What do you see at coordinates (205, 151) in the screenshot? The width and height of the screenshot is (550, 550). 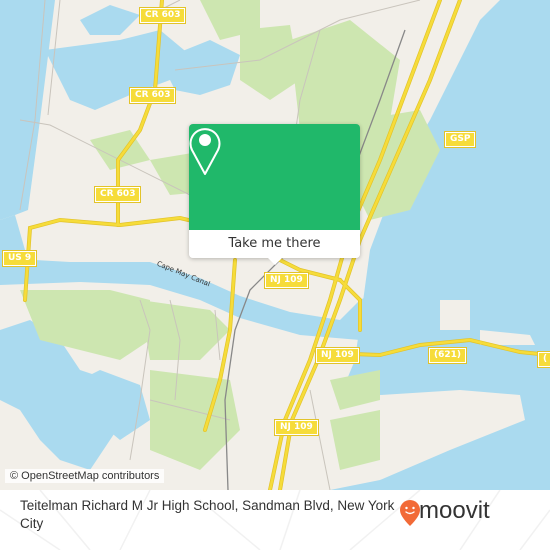 I see `location-pin-icon` at bounding box center [205, 151].